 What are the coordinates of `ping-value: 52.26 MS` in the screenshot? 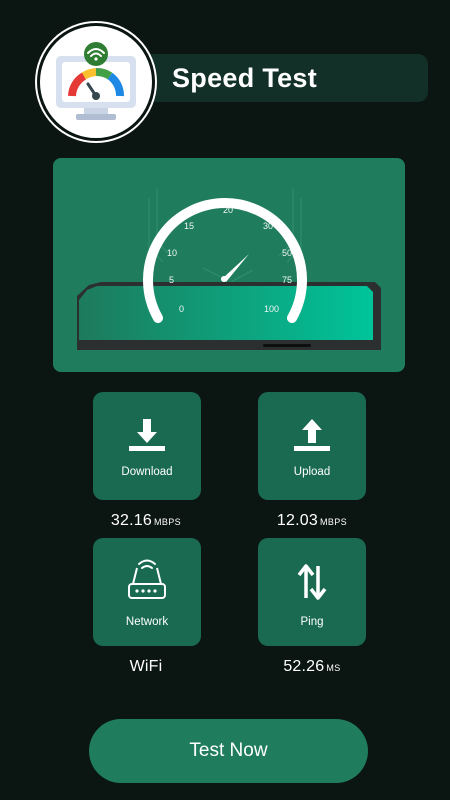 It's located at (312, 667).